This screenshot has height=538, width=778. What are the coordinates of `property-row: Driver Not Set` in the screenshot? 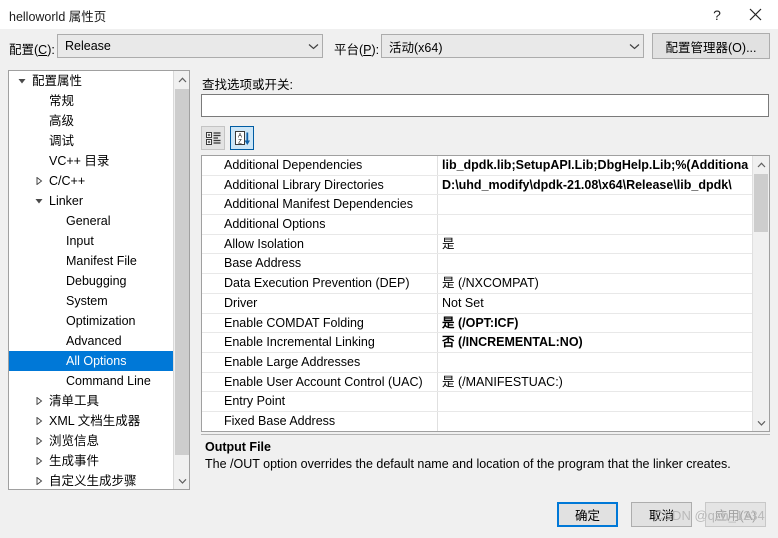 It's located at (477, 303).